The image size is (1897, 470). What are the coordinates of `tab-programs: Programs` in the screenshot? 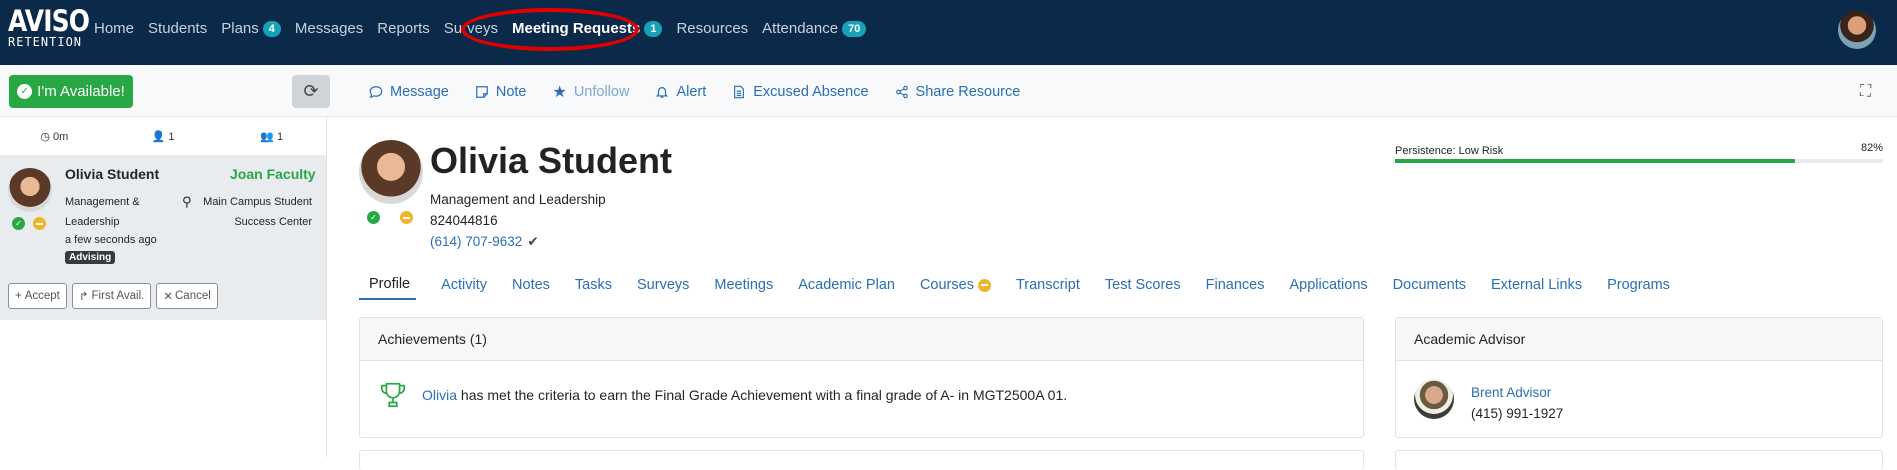 It's located at (1638, 288).